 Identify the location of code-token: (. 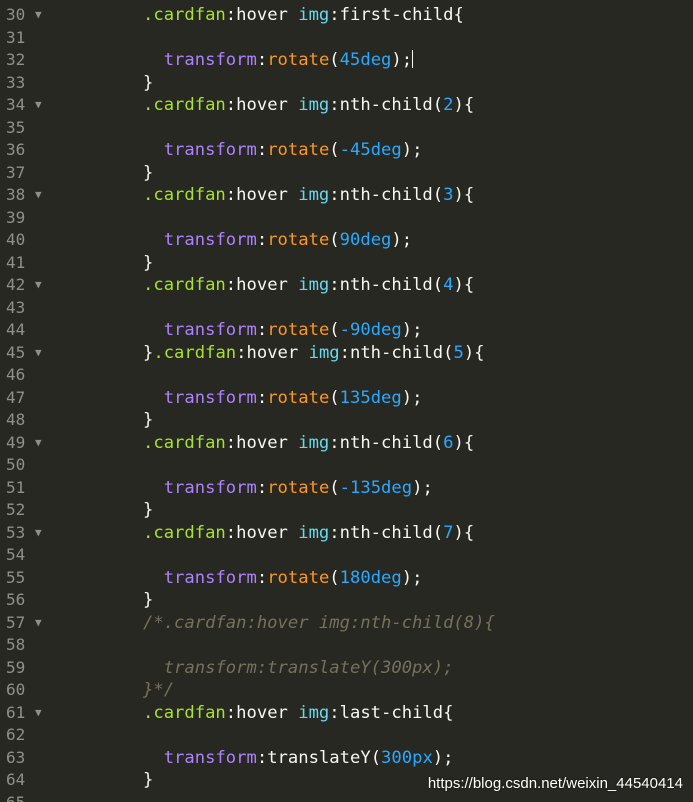
(334, 487).